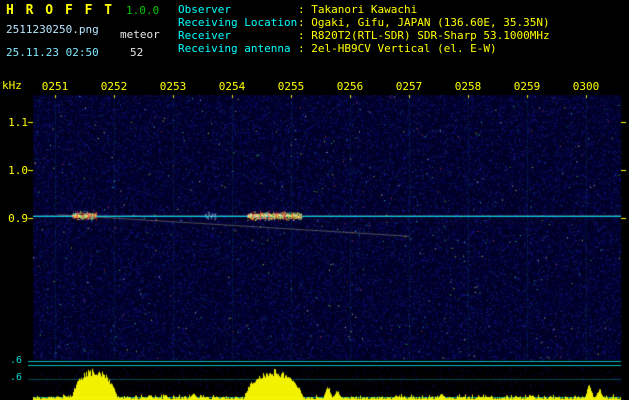 The height and width of the screenshot is (400, 629). I want to click on app-version: 1.0.0, so click(143, 10).